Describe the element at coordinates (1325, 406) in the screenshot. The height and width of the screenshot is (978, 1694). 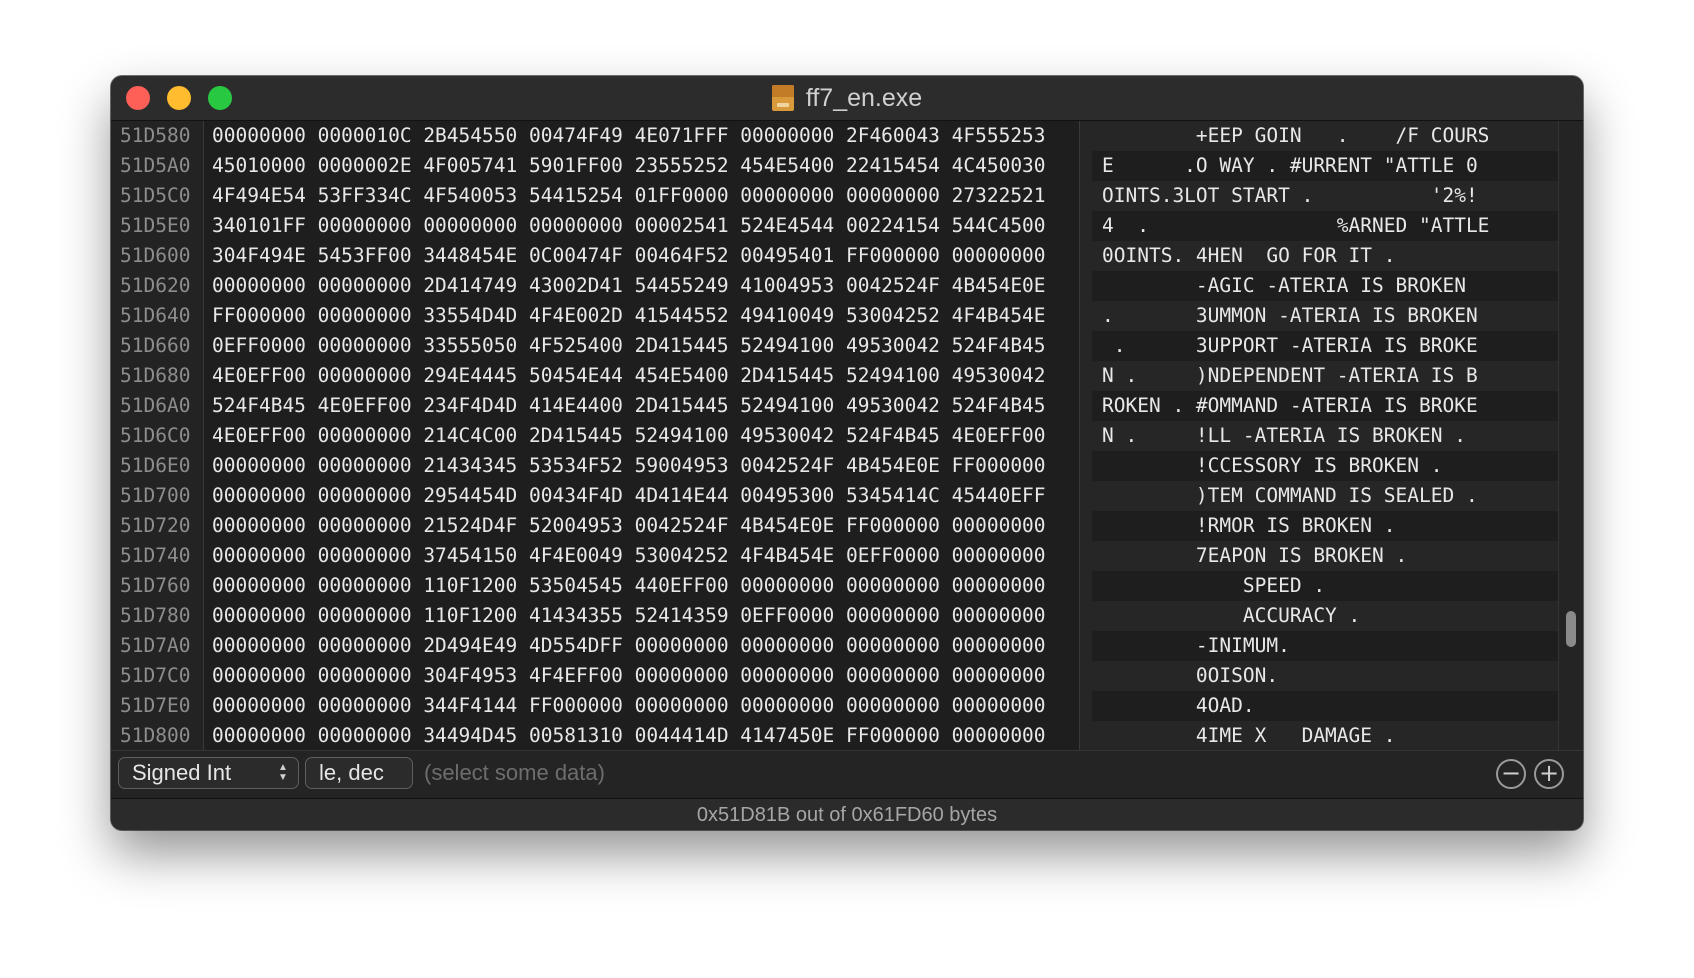
I see `ascii-row: ROKEN . #OMMAND -ATERIA IS BROKE` at that location.